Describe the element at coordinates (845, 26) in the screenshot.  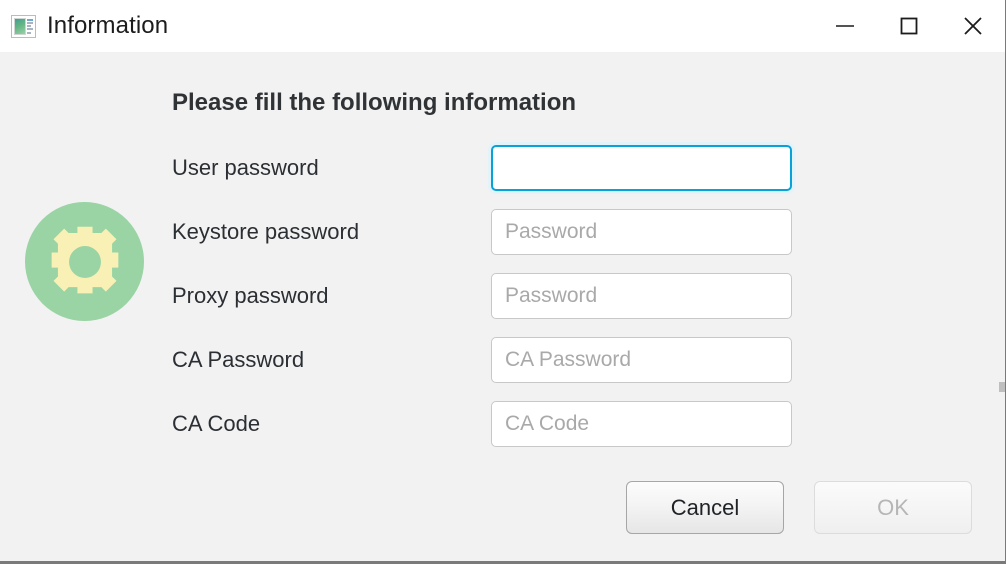
I see `minimize-icon` at that location.